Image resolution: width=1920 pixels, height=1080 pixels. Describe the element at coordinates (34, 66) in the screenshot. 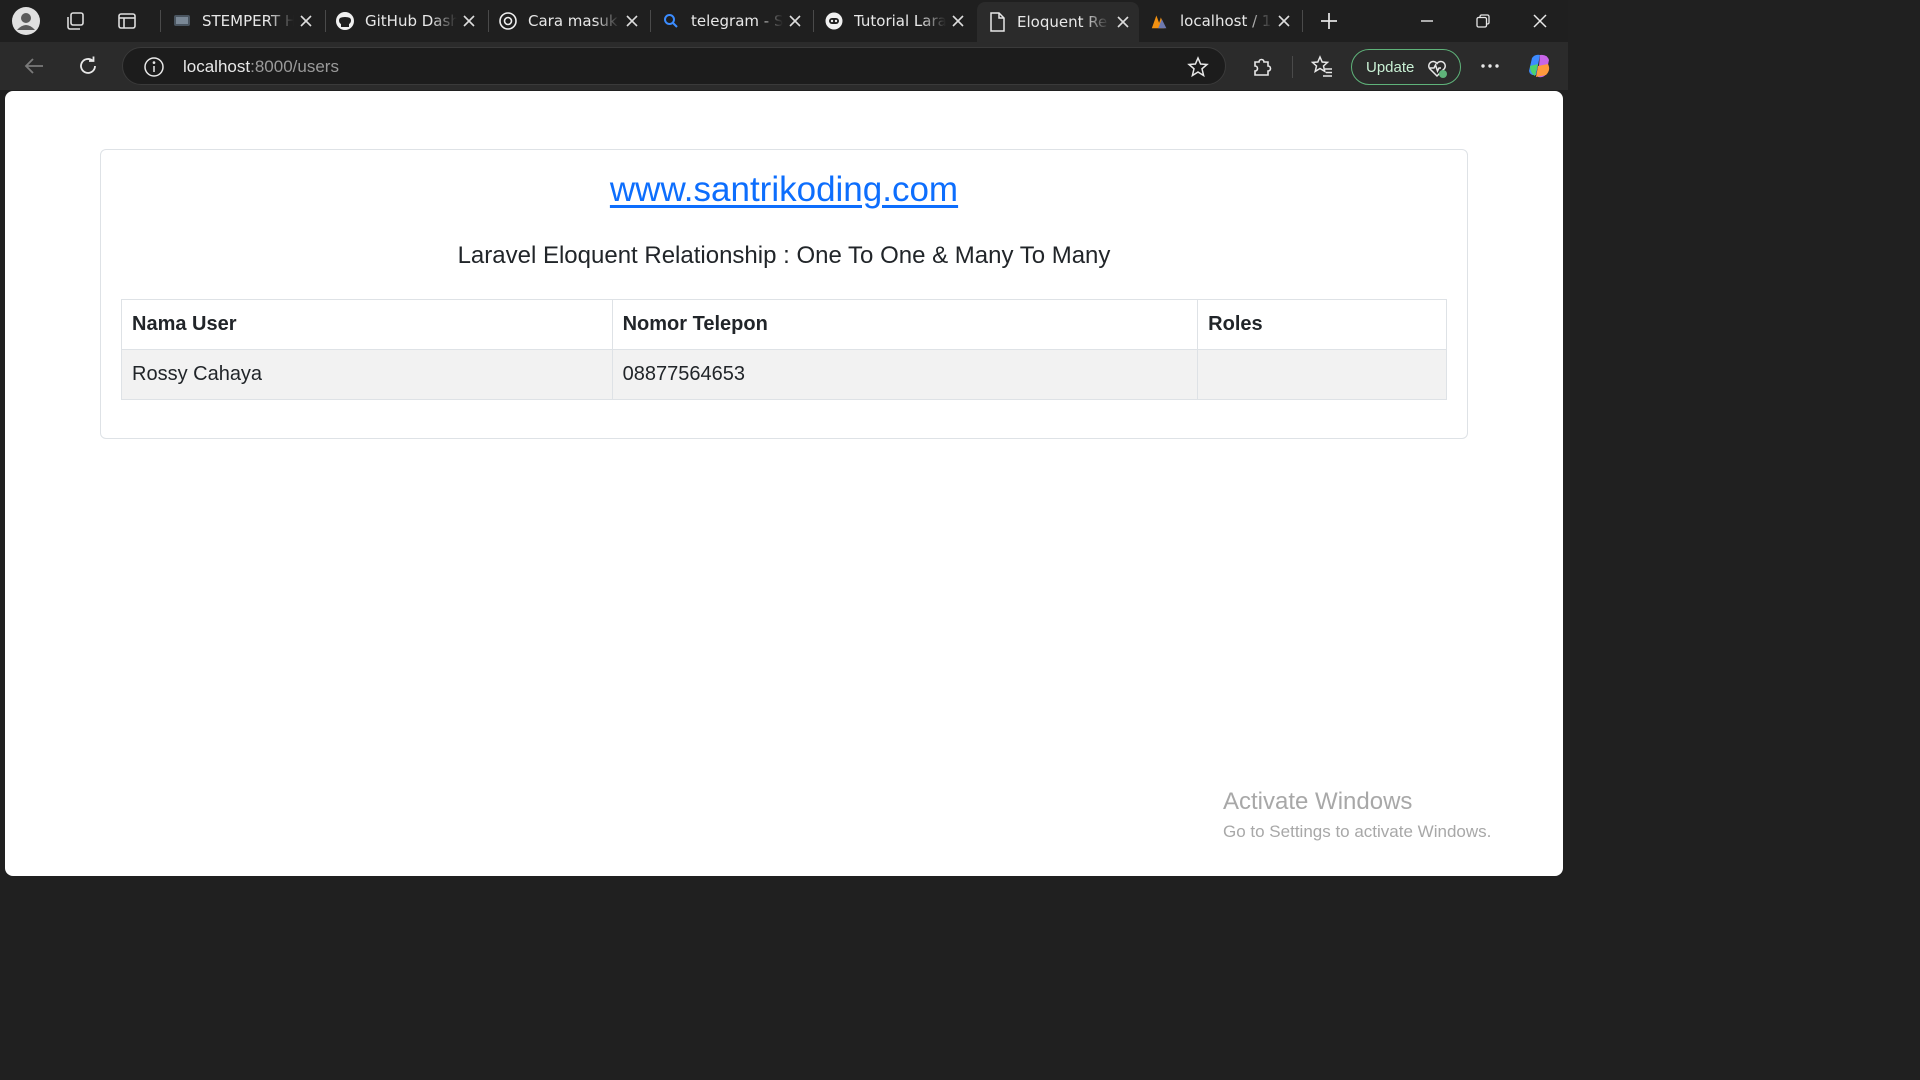

I see `back-icon` at that location.